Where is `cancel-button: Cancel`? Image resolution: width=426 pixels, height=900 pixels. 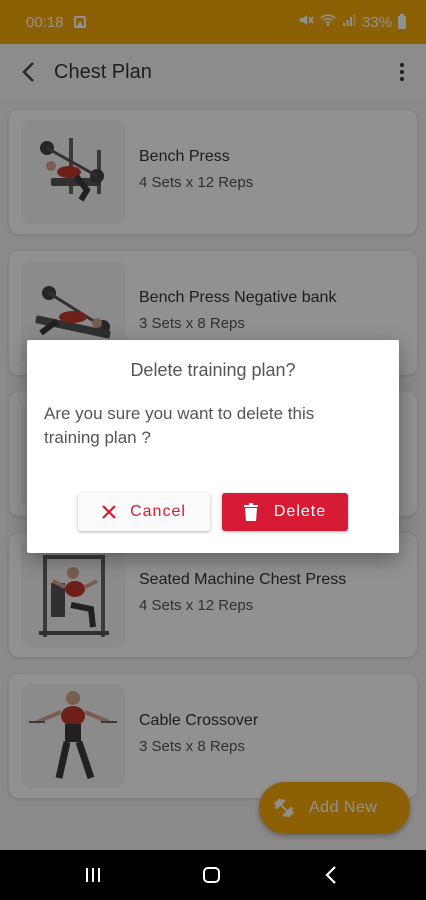
cancel-button: Cancel is located at coordinates (144, 512).